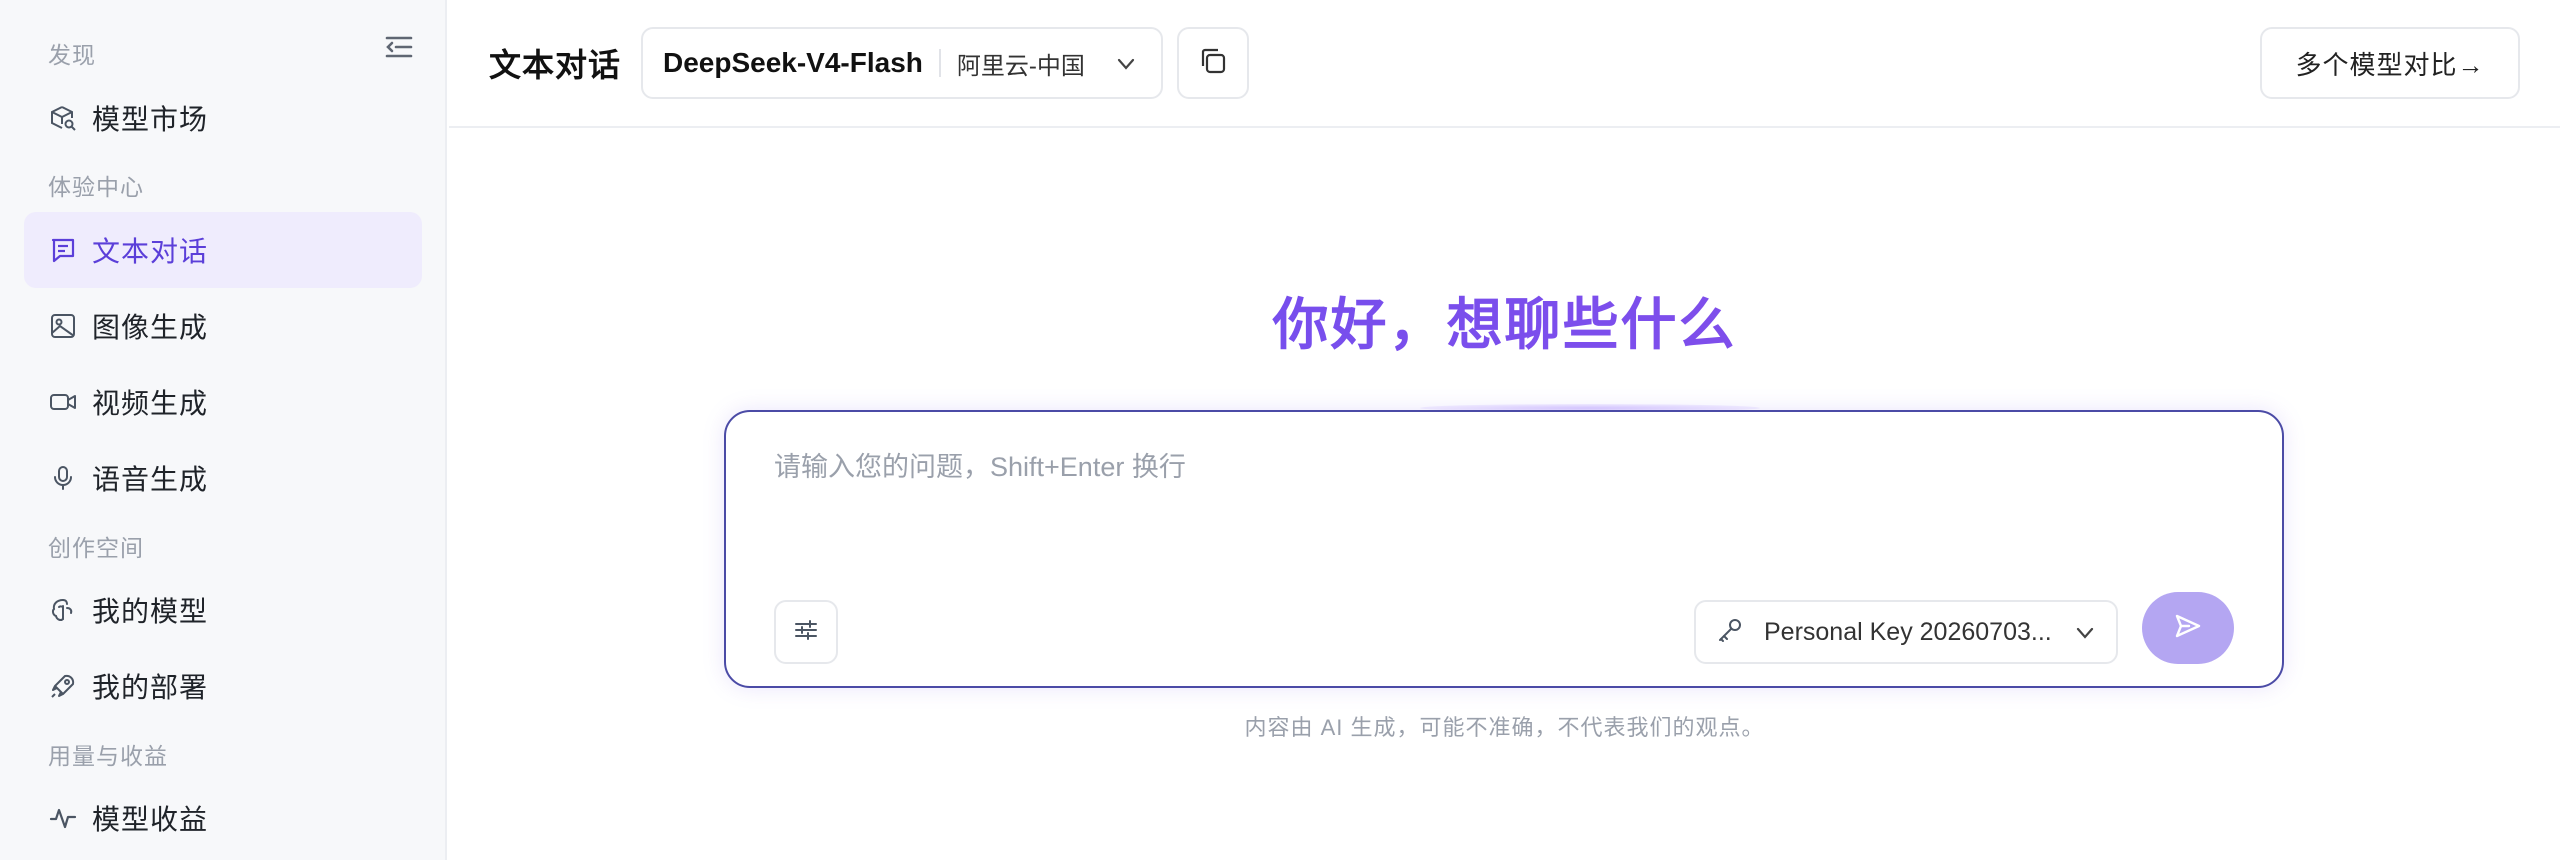 The width and height of the screenshot is (2560, 860). Describe the element at coordinates (1504, 320) in the screenshot. I see `greeting-heading: 你好，想聊些什么` at that location.